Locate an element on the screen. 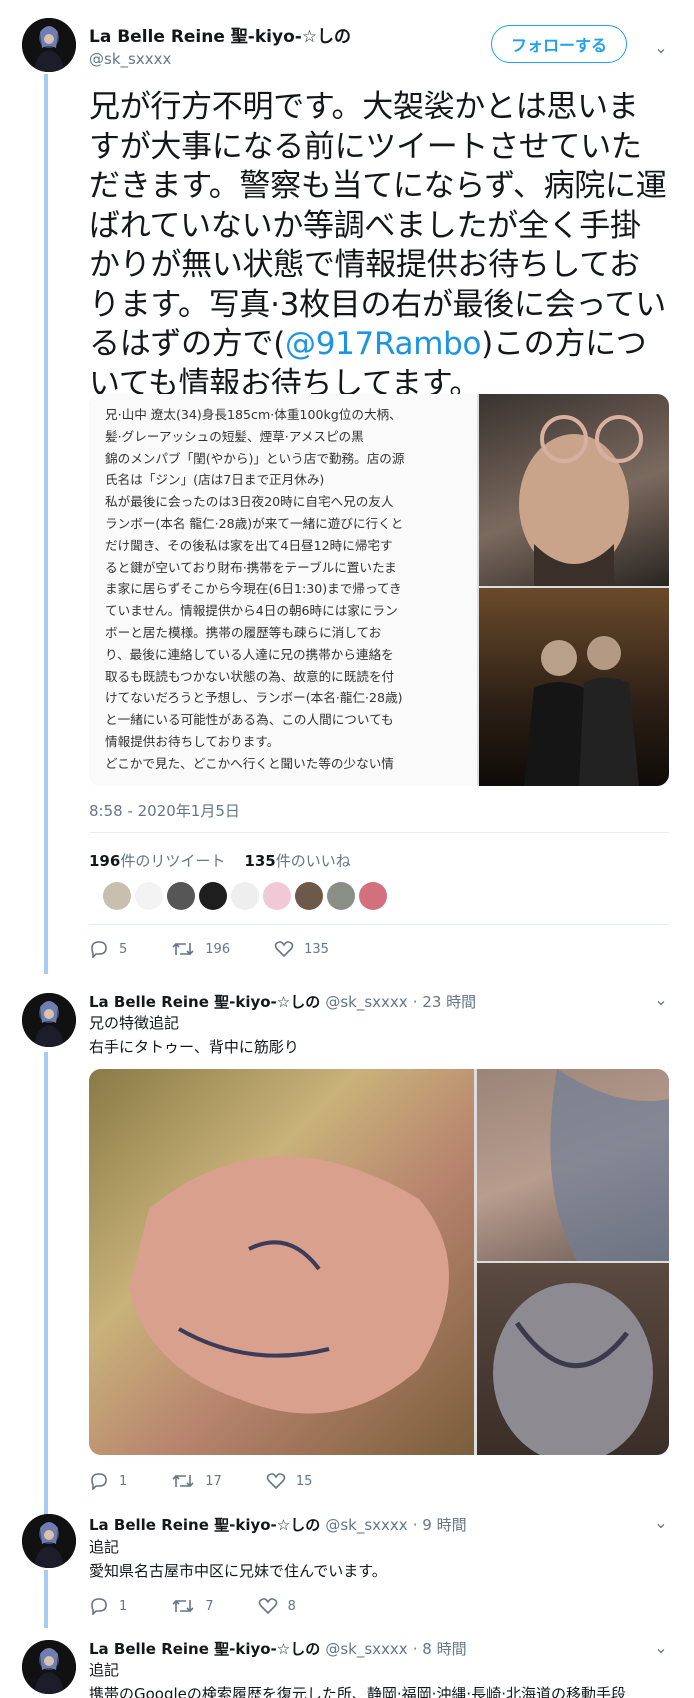  reply-count: 5 is located at coordinates (123, 949).